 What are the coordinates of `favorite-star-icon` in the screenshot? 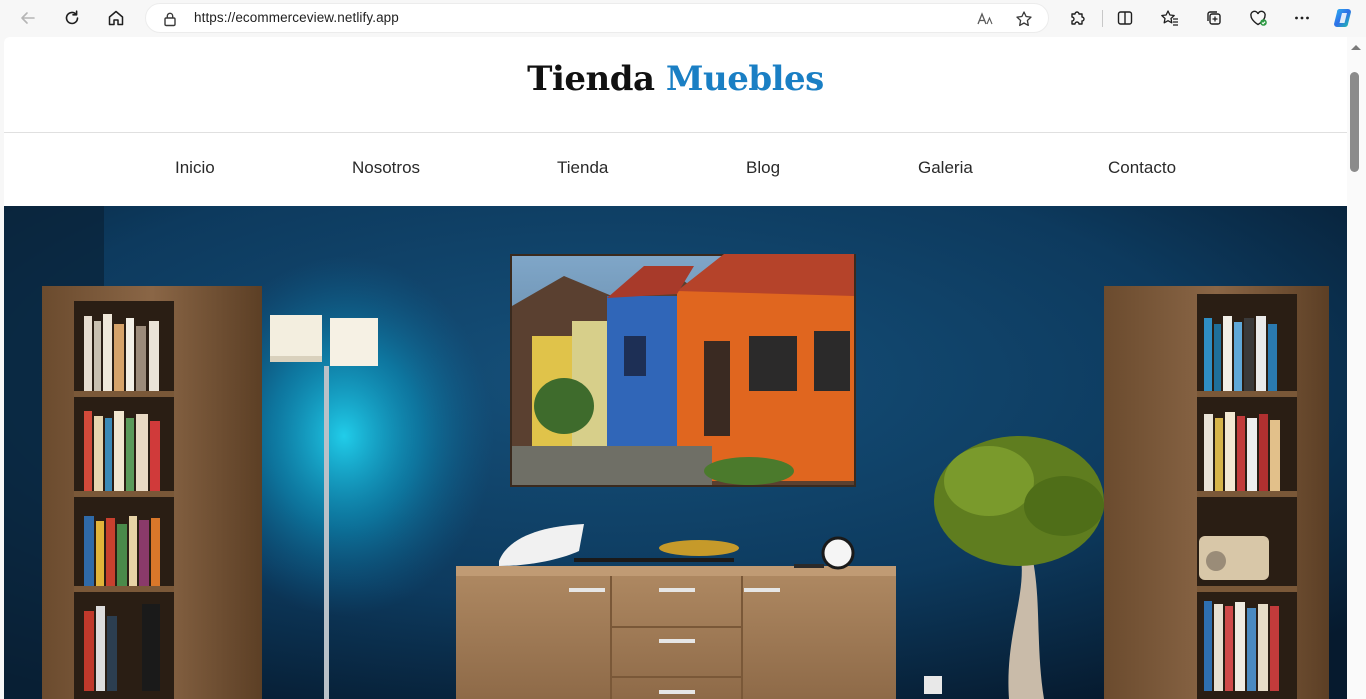 It's located at (1024, 19).